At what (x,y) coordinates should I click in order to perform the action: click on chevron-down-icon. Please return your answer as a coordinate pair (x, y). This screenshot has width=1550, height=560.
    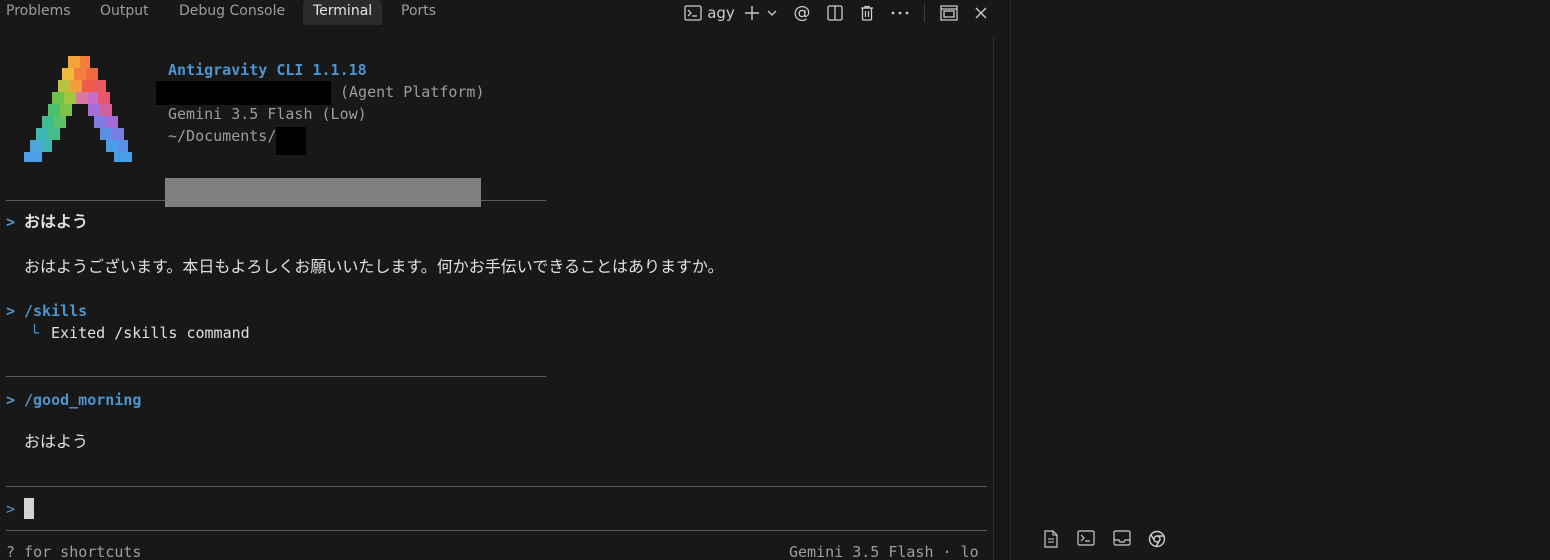
    Looking at the image, I should click on (772, 12).